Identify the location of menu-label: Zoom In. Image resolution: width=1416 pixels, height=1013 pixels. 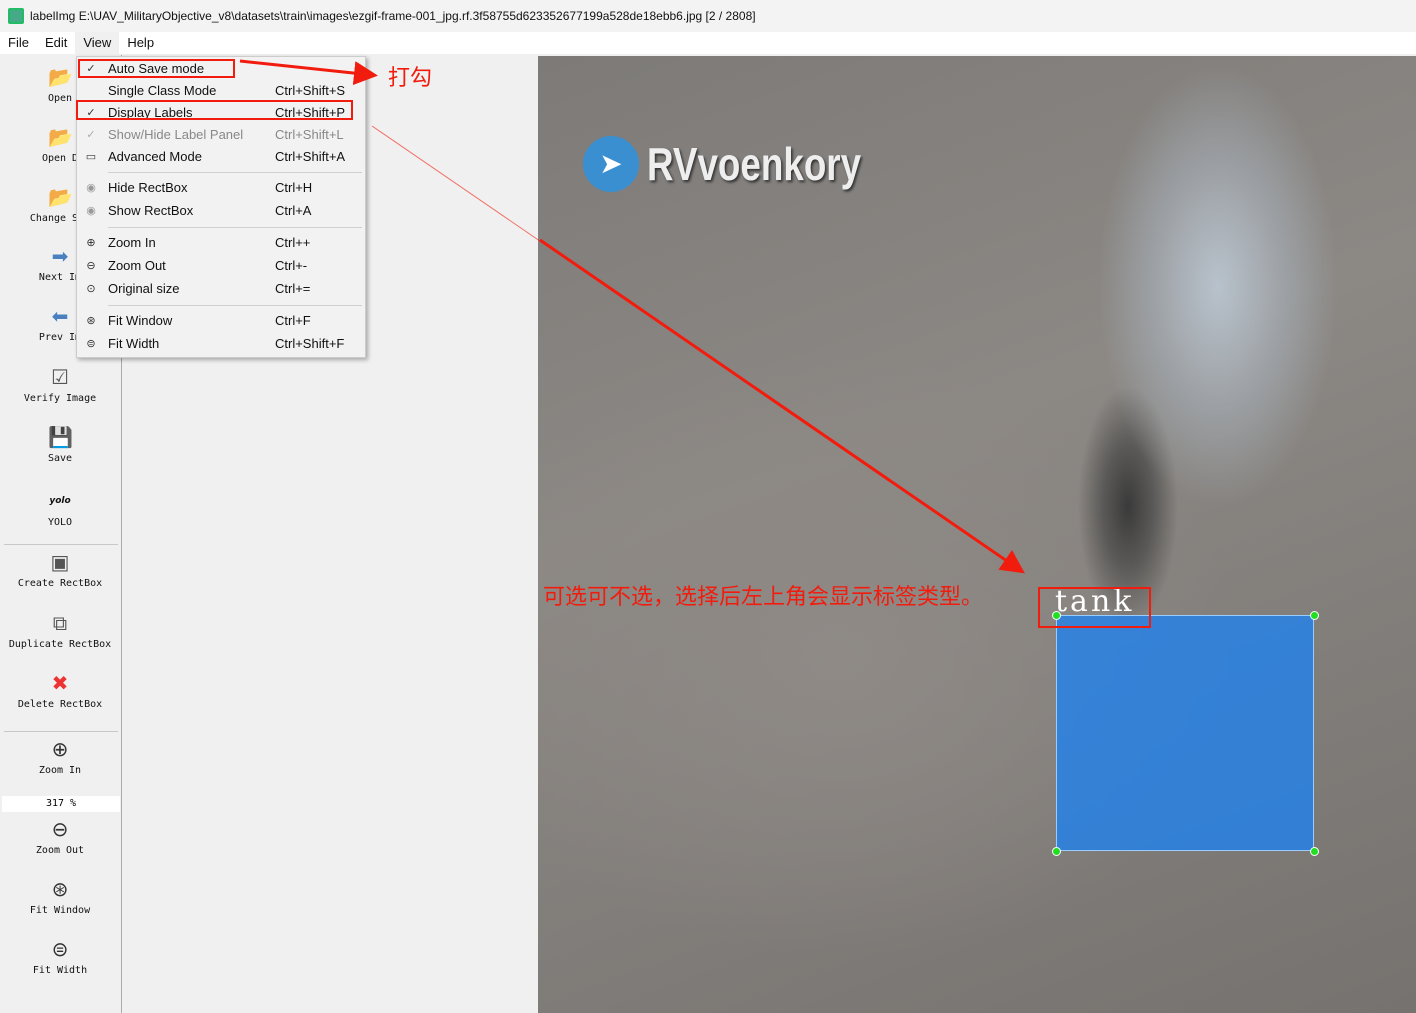
(132, 242).